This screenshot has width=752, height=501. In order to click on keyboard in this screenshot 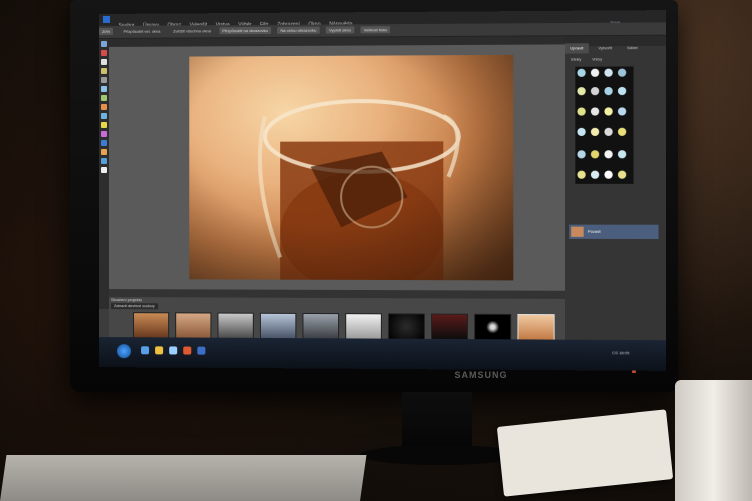, I will do `click(183, 478)`.